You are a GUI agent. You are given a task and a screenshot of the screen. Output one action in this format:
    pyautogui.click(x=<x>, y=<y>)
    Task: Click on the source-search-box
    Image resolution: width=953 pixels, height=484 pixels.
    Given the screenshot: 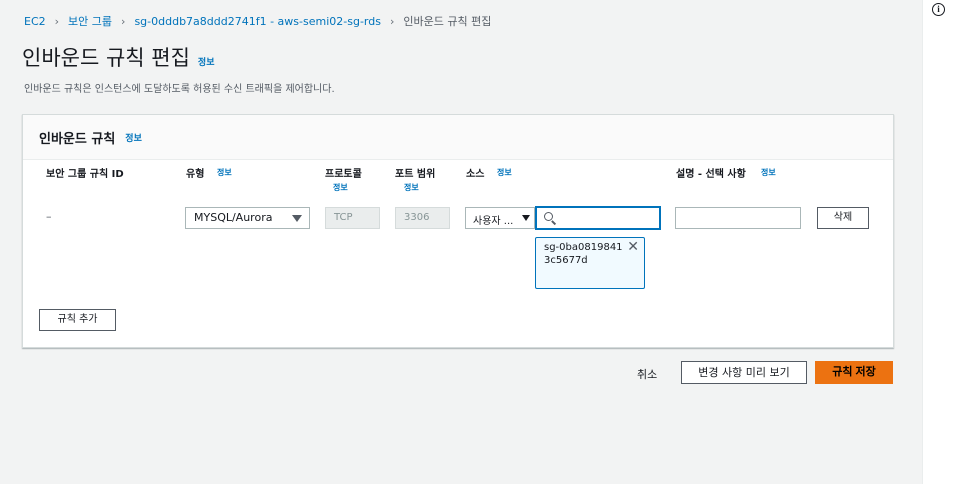 What is the action you would take?
    pyautogui.click(x=598, y=218)
    